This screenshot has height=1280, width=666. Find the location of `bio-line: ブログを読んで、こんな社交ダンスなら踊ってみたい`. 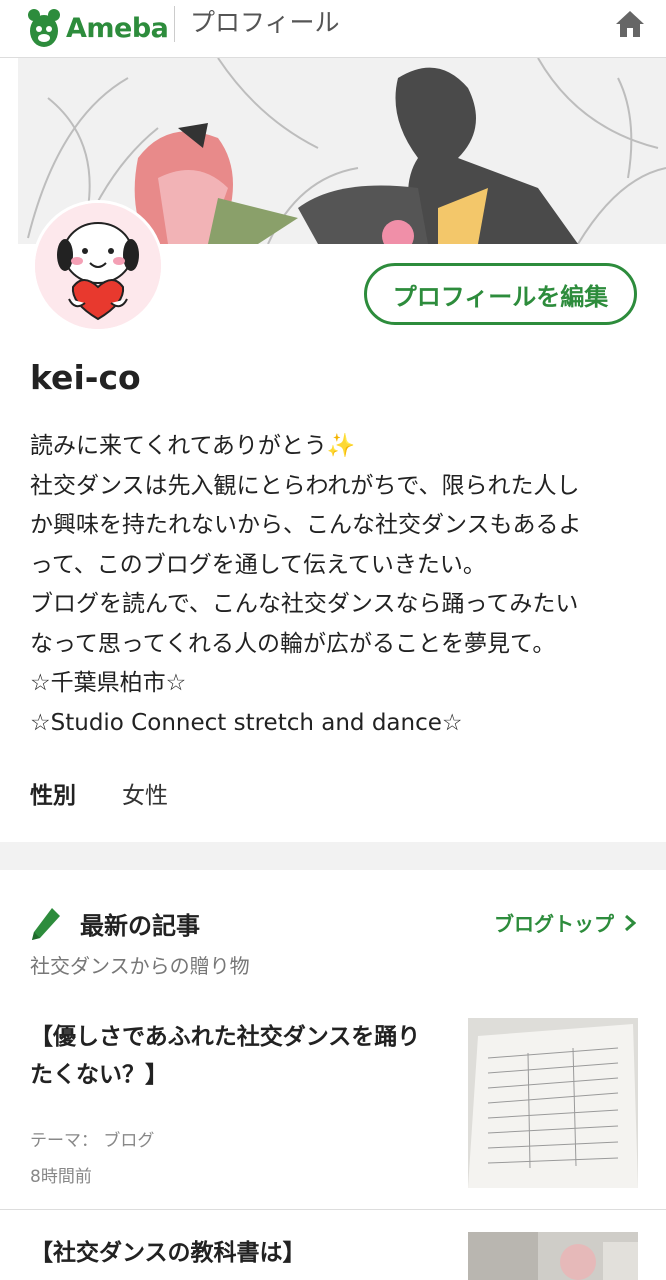

bio-line: ブログを読んで、こんな社交ダンスなら踊ってみたい is located at coordinates (304, 604).